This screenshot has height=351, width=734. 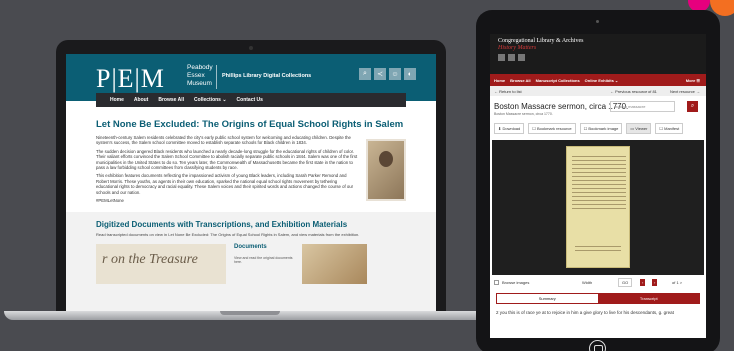 I want to click on tab-transcript: Transcript, so click(x=648, y=298).